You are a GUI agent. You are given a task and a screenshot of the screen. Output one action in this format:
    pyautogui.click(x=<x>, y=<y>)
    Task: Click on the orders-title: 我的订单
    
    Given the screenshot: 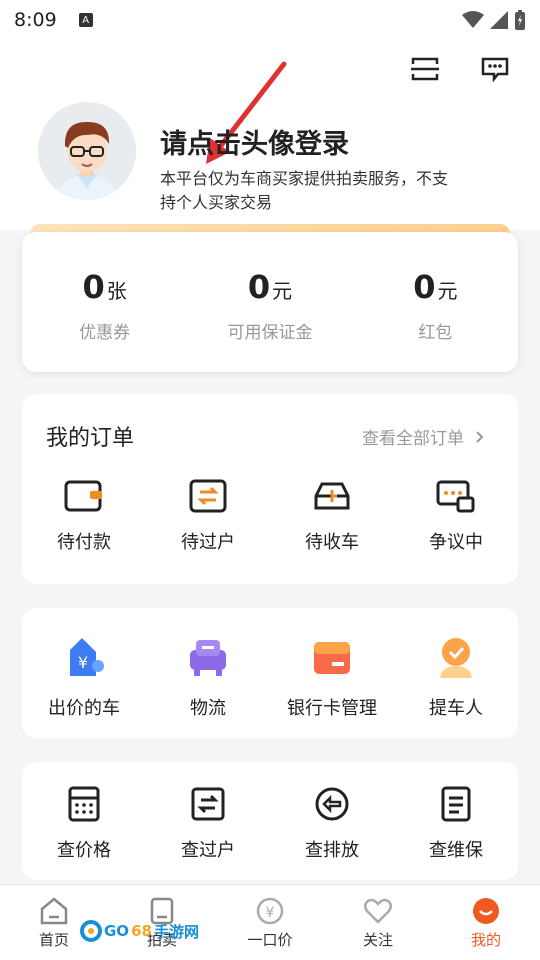 What is the action you would take?
    pyautogui.click(x=90, y=438)
    